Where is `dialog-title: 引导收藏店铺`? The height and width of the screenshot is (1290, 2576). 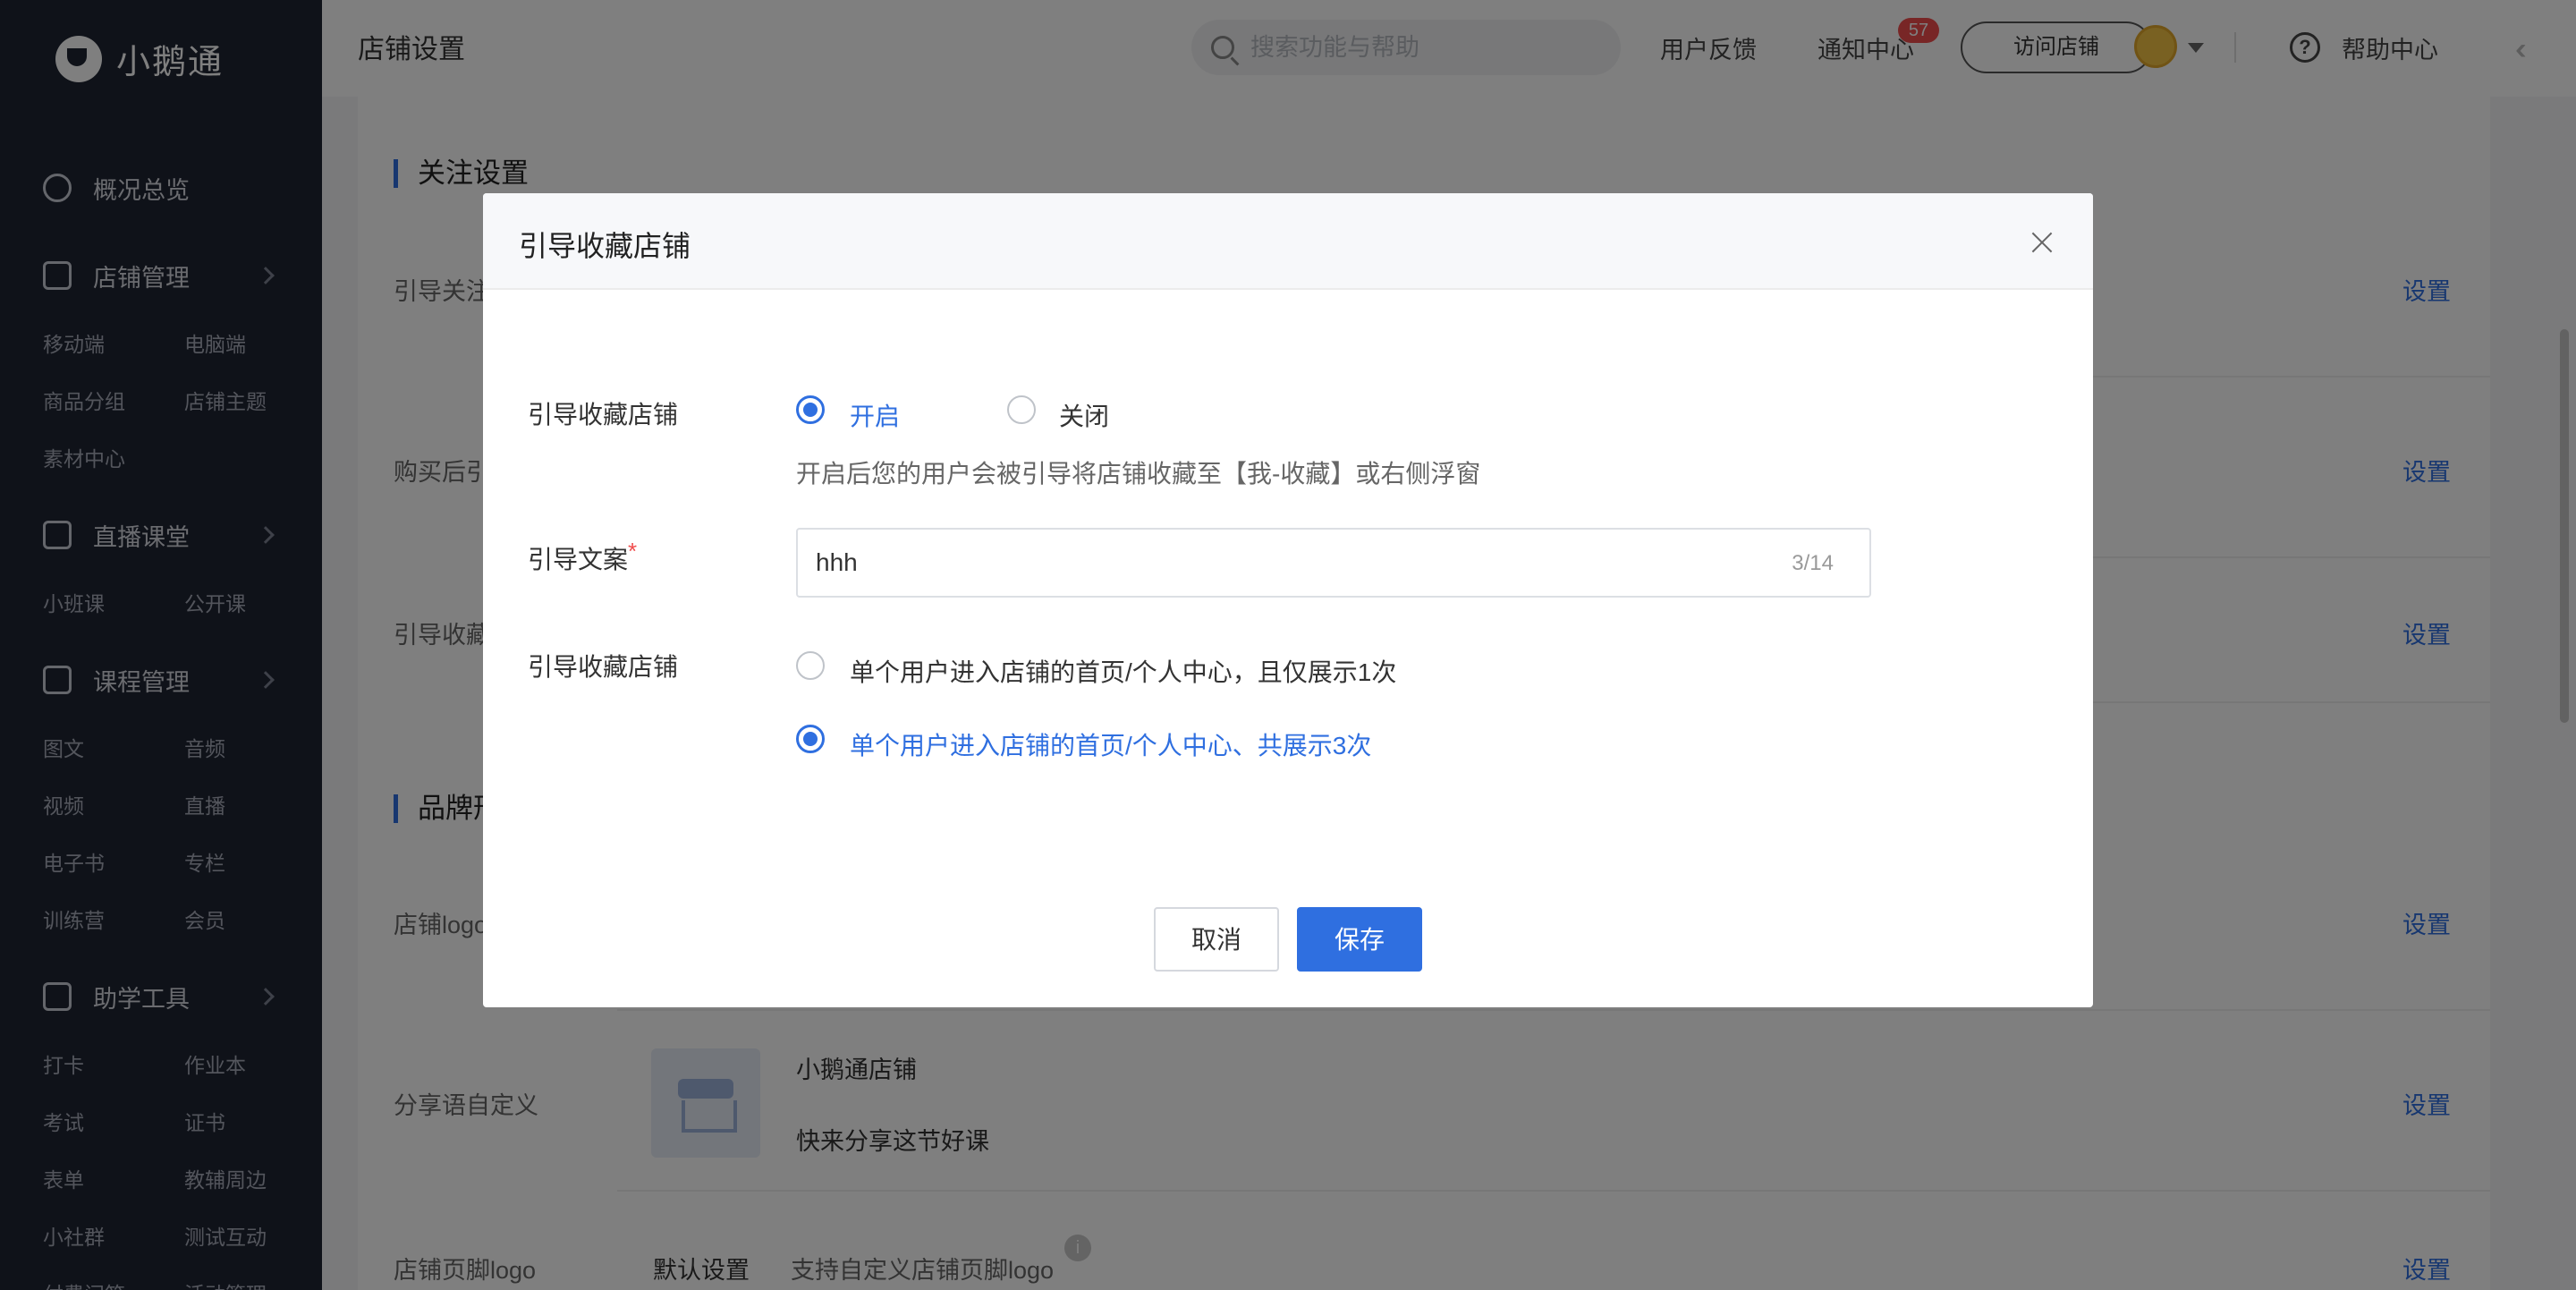 dialog-title: 引导收藏店铺 is located at coordinates (605, 246).